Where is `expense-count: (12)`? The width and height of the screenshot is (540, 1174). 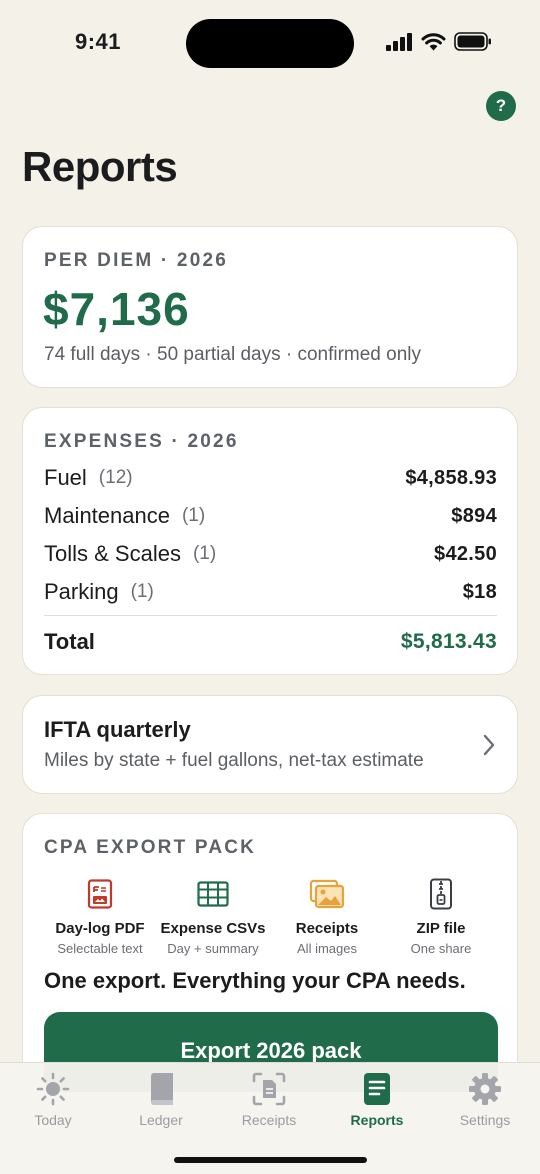 expense-count: (12) is located at coordinates (115, 477).